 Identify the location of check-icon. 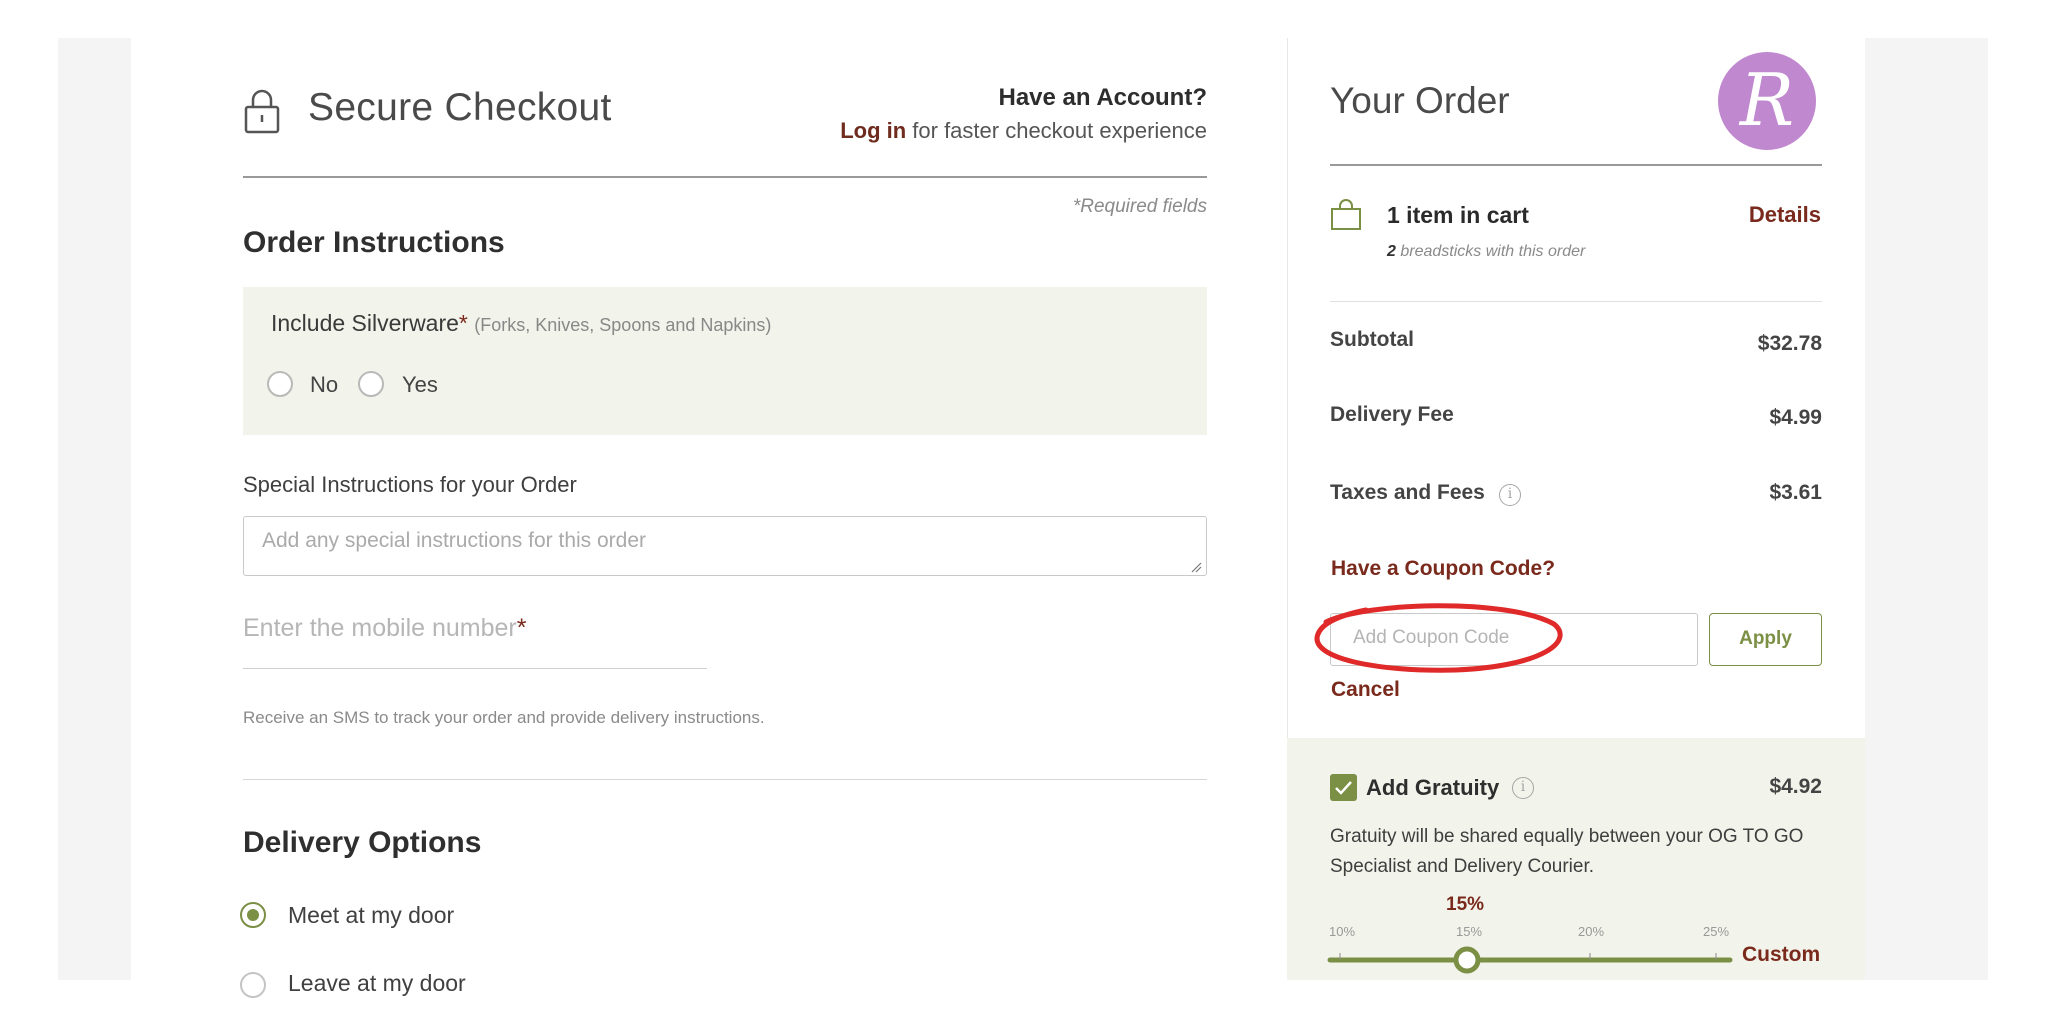
(1343, 788).